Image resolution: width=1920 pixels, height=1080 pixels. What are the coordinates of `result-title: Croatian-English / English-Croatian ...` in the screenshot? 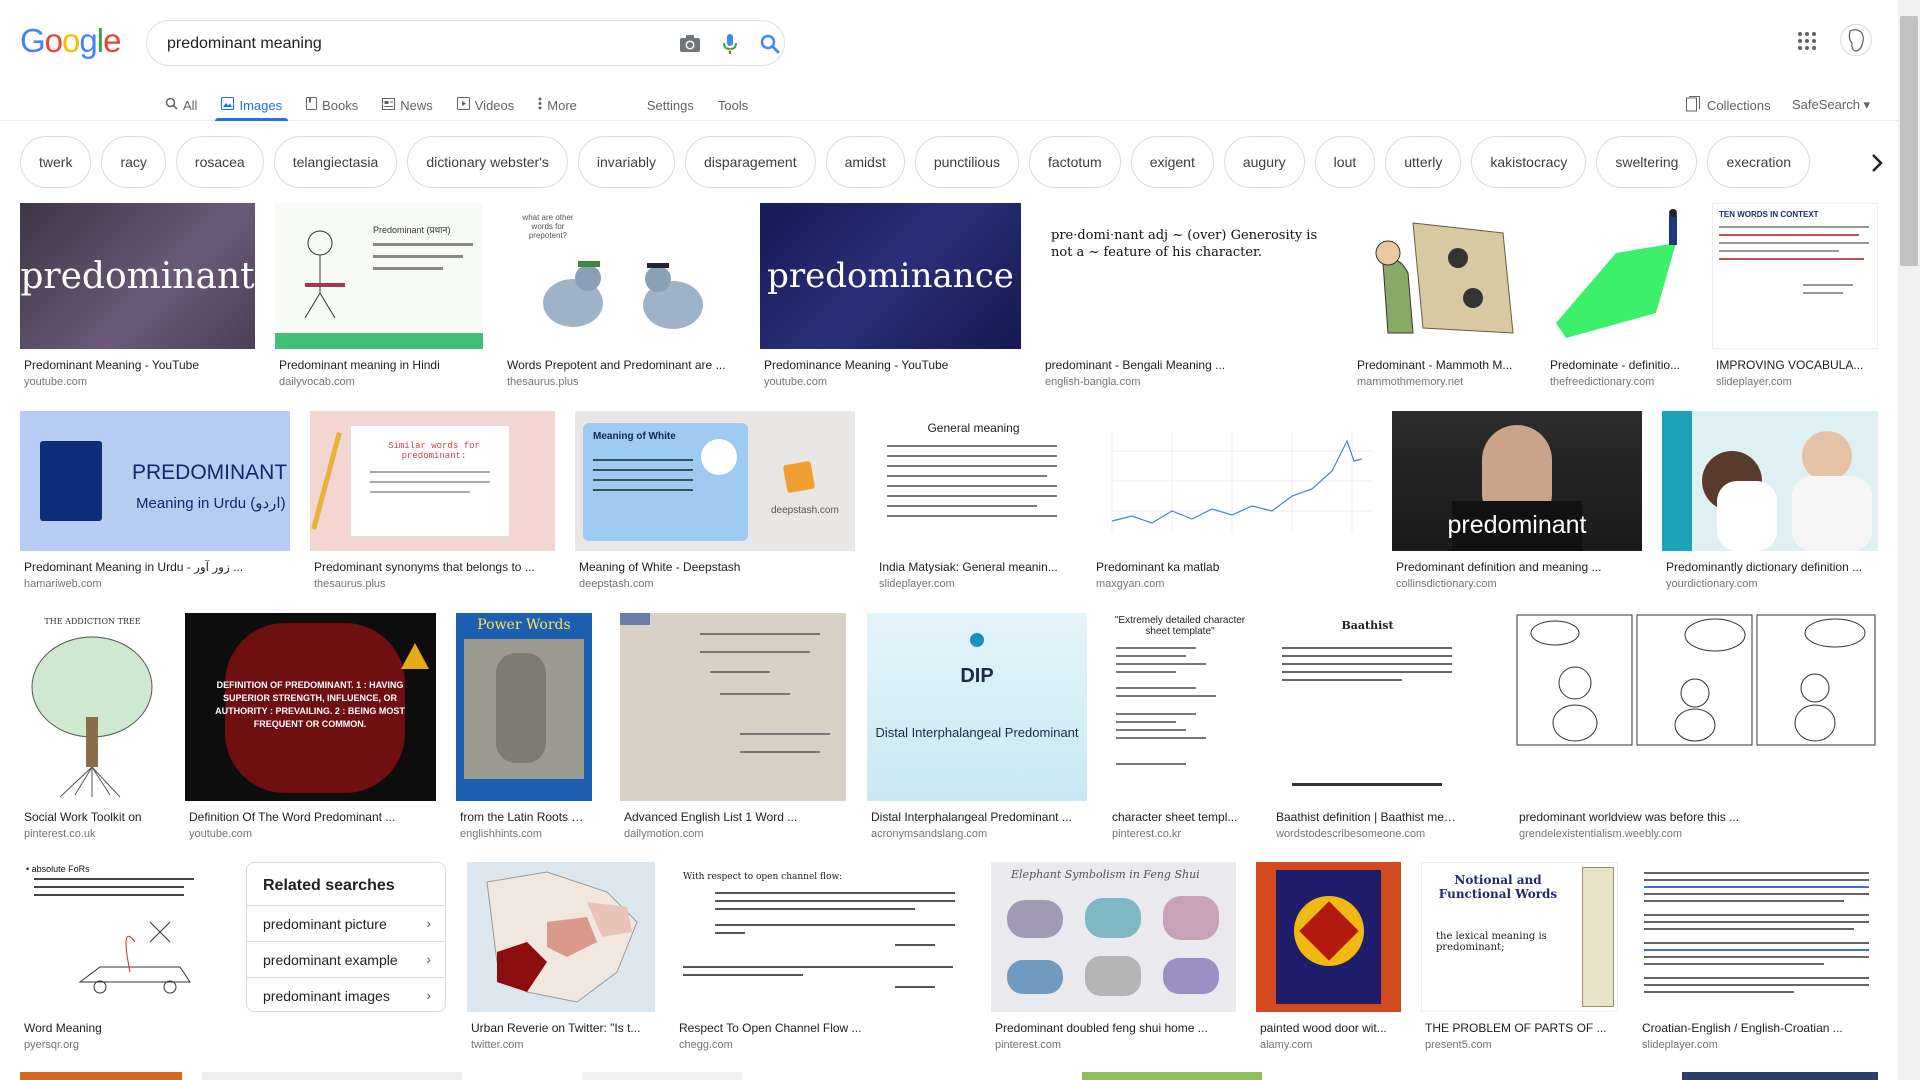 It's located at (1760, 1028).